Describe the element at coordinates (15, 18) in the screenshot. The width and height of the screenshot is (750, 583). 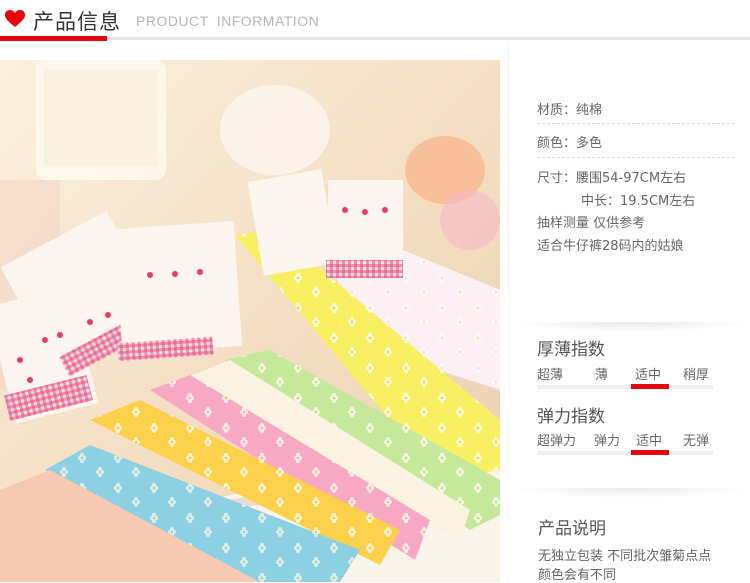
I see `heart-icon` at that location.